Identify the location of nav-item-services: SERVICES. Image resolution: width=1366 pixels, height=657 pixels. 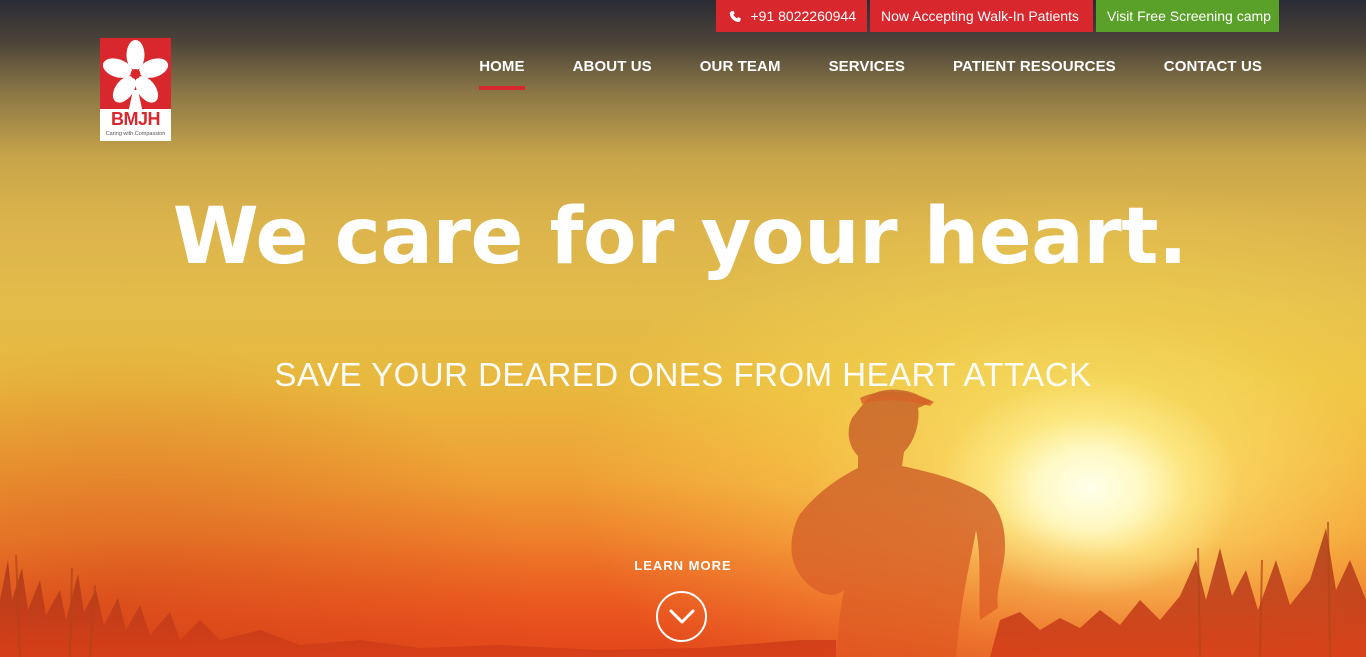
(867, 73).